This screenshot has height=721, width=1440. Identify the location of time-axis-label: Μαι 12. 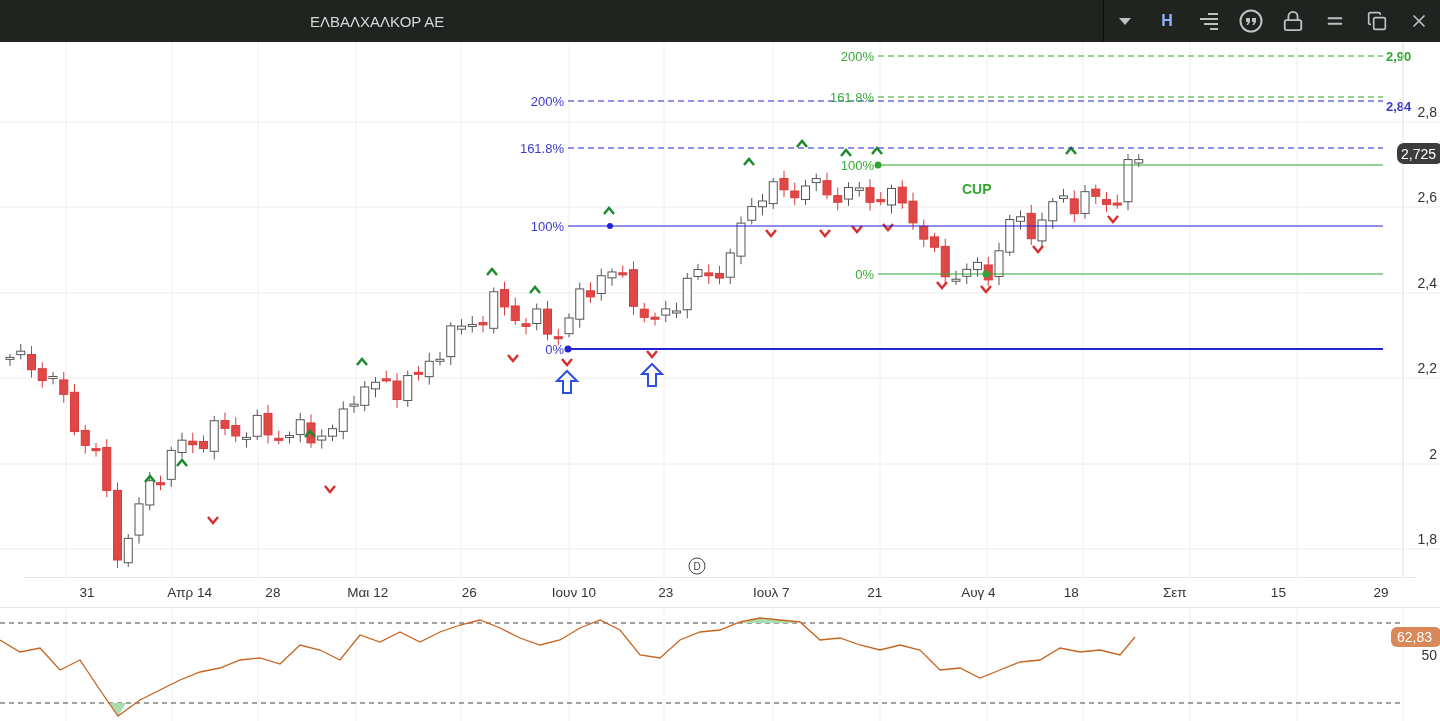
(368, 593).